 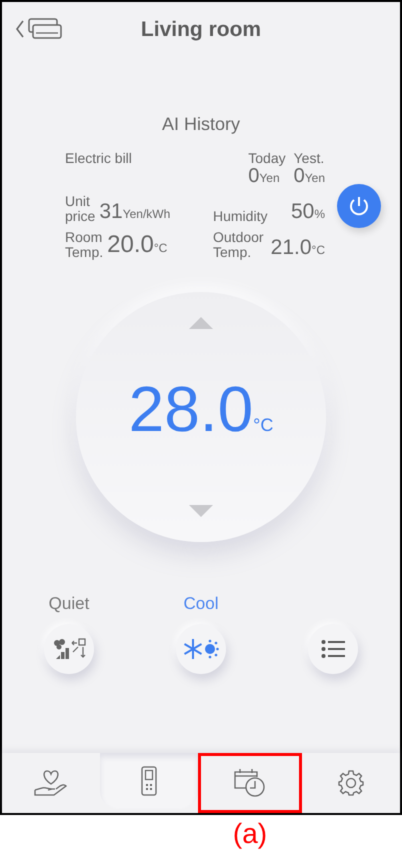 What do you see at coordinates (201, 649) in the screenshot?
I see `snowflake-sun-icon` at bounding box center [201, 649].